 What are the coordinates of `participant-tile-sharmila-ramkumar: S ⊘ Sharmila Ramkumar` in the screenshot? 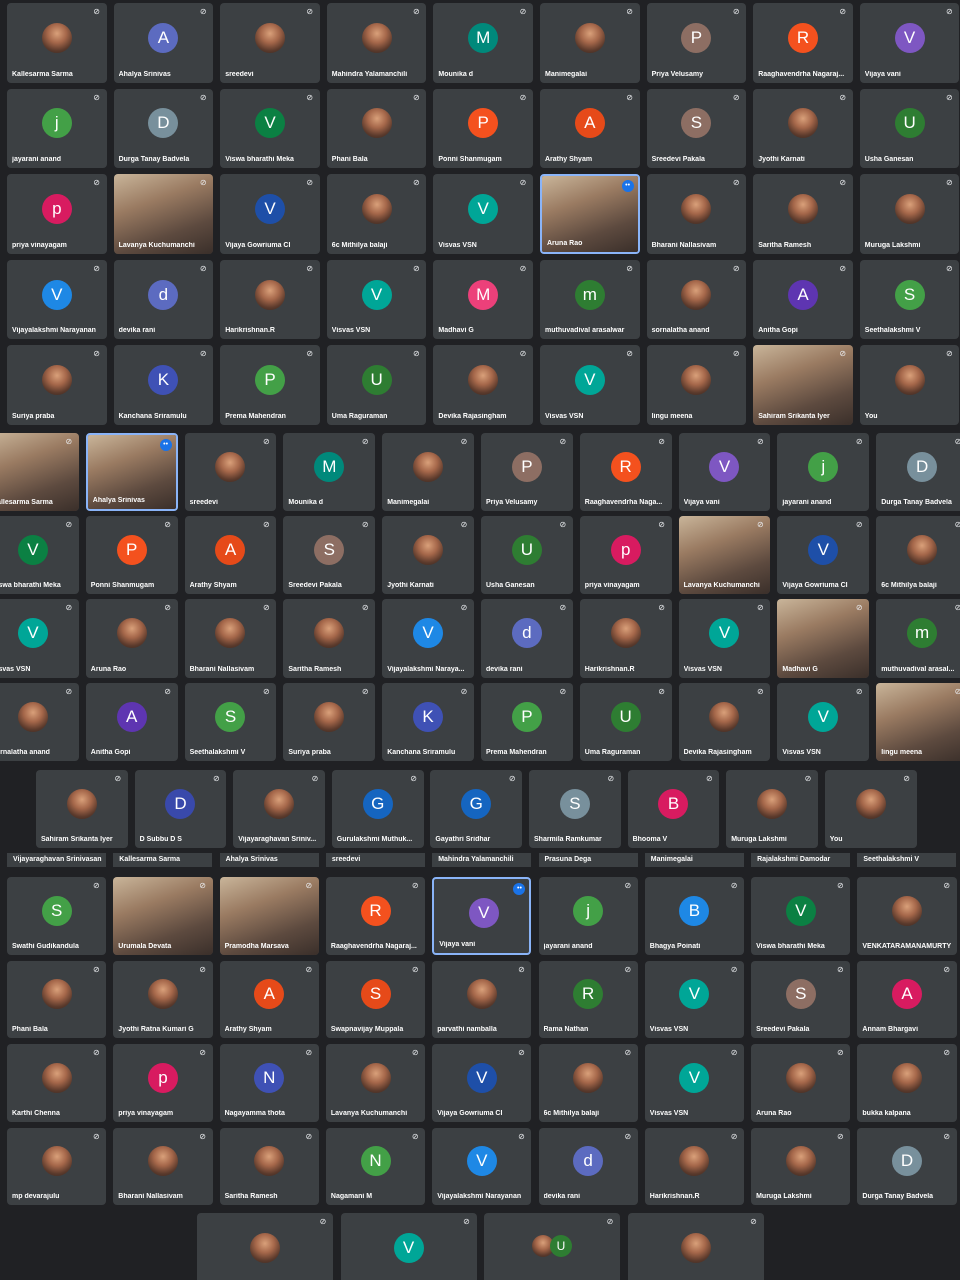 It's located at (575, 808).